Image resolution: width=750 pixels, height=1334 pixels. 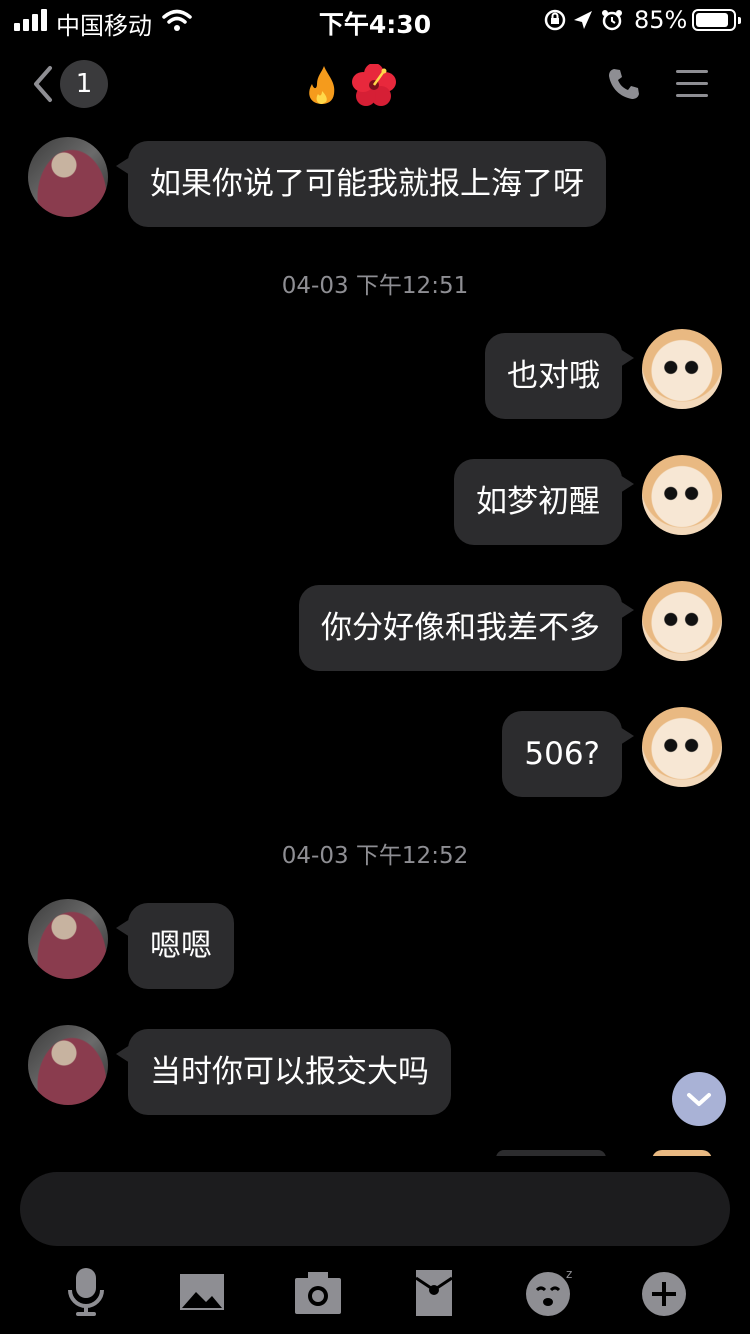 What do you see at coordinates (375, 856) in the screenshot?
I see `message-timestamp: 04-03 下午12:52` at bounding box center [375, 856].